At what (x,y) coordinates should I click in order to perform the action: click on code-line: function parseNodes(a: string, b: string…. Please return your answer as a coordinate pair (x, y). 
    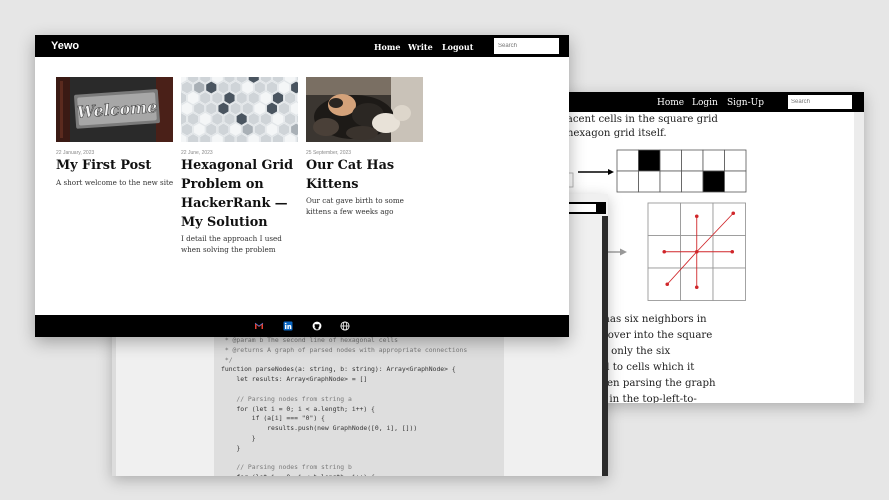
    Looking at the image, I should click on (338, 369).